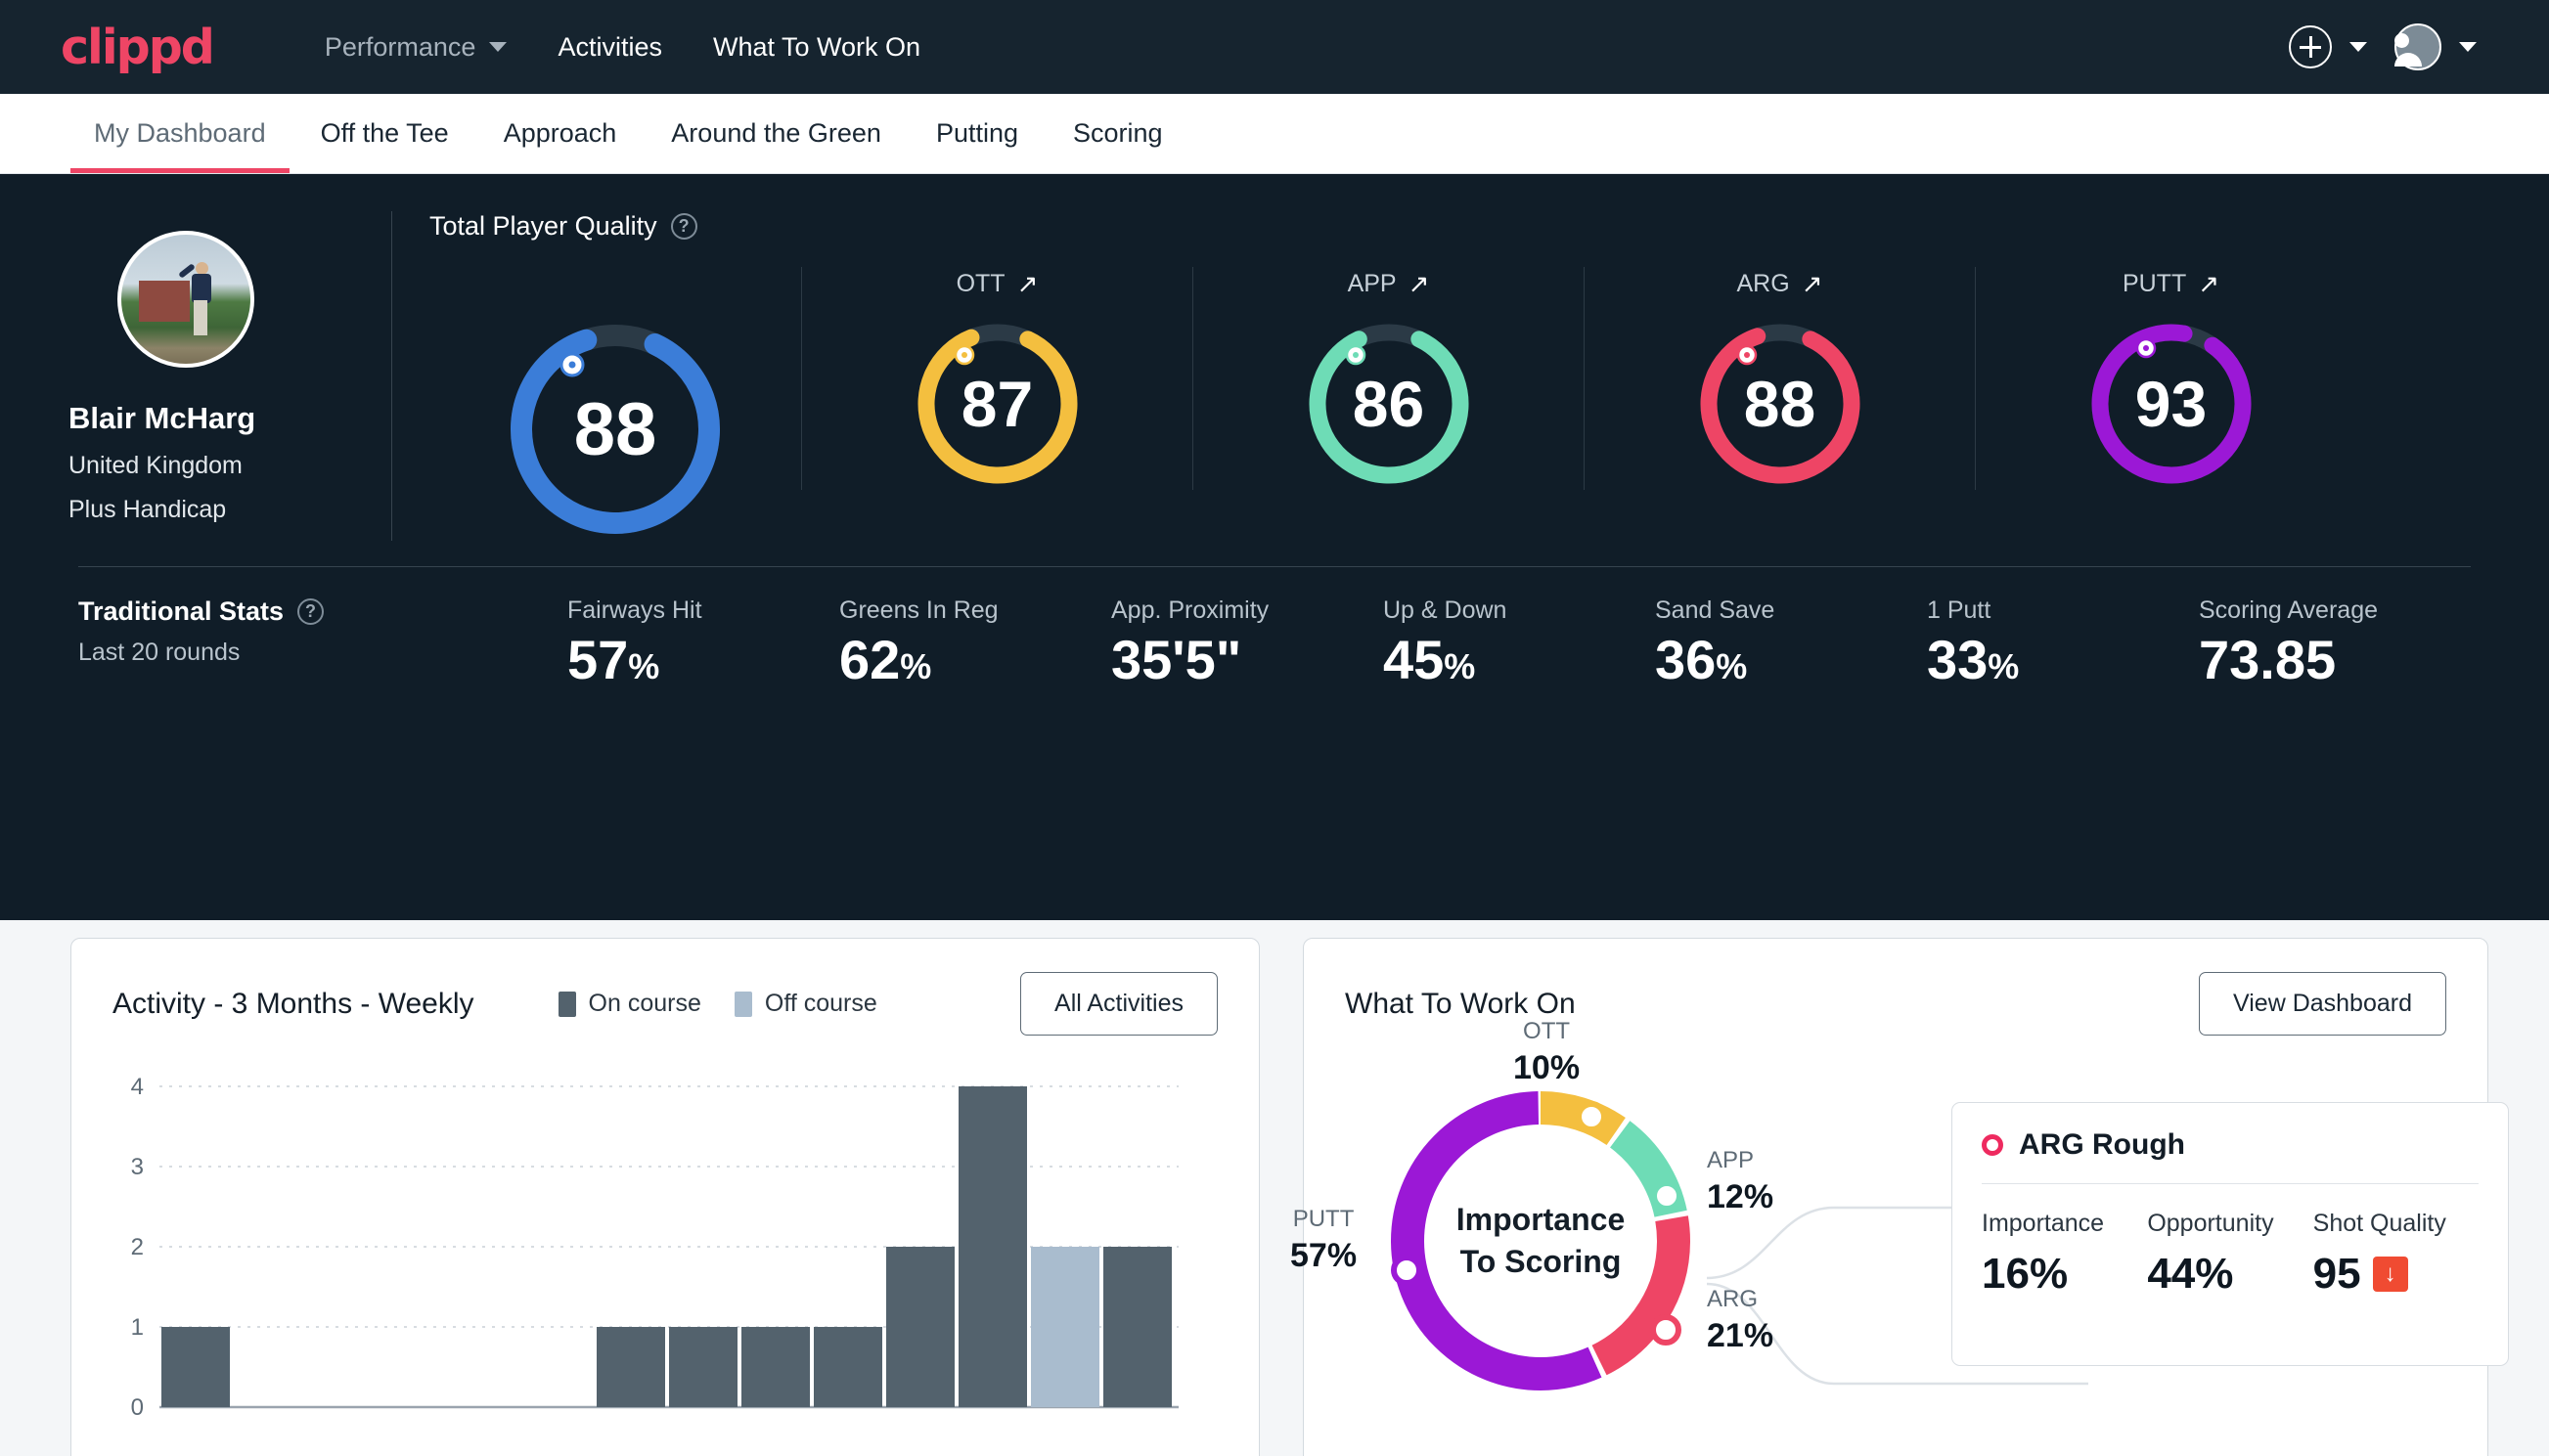  Describe the element at coordinates (1118, 133) in the screenshot. I see `tab-scoring: Scoring` at that location.